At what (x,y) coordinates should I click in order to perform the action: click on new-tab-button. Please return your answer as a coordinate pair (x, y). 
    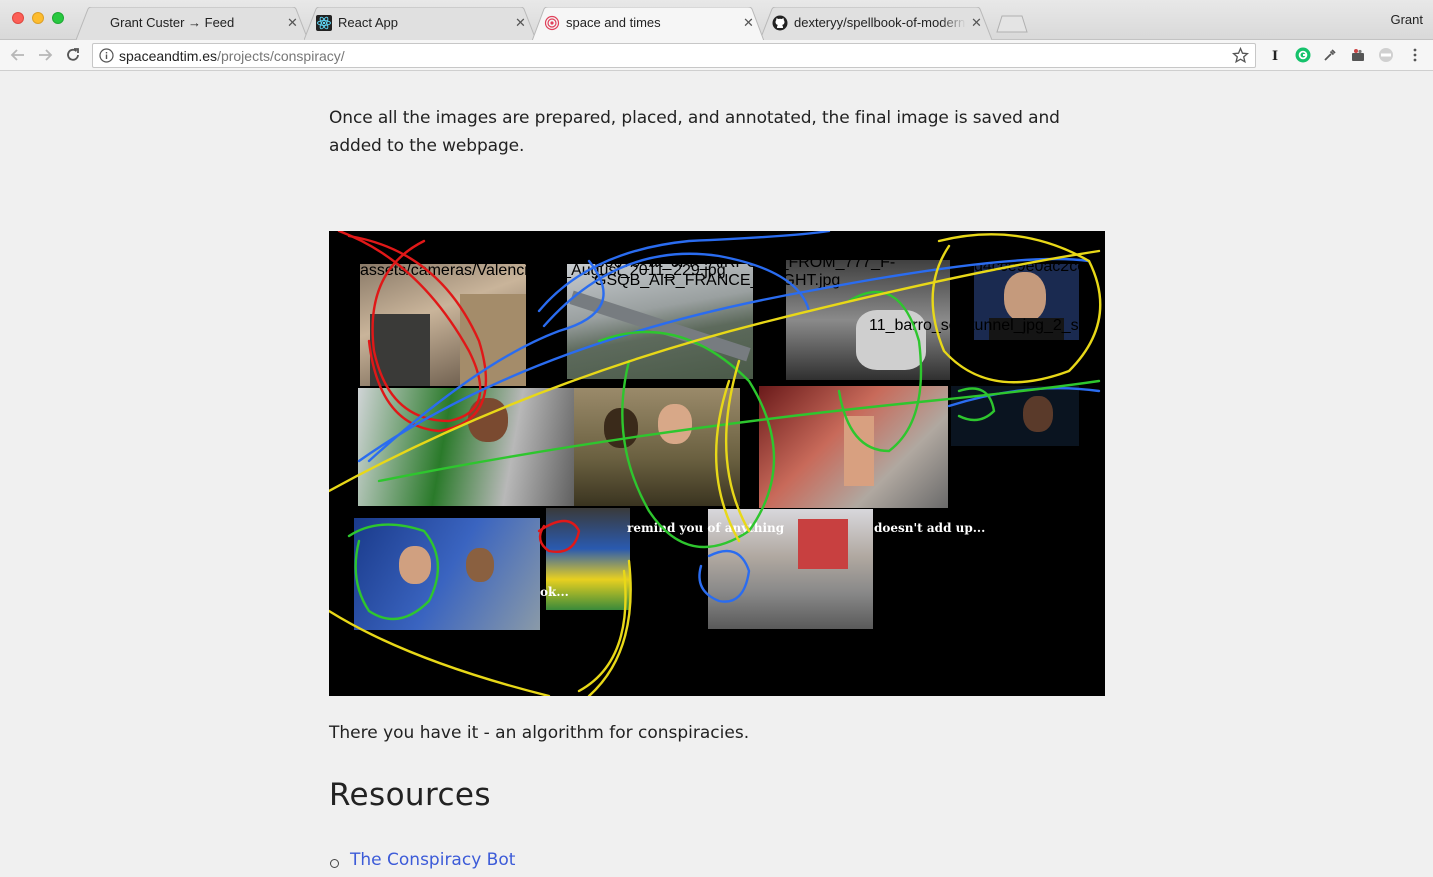
    Looking at the image, I should click on (1012, 24).